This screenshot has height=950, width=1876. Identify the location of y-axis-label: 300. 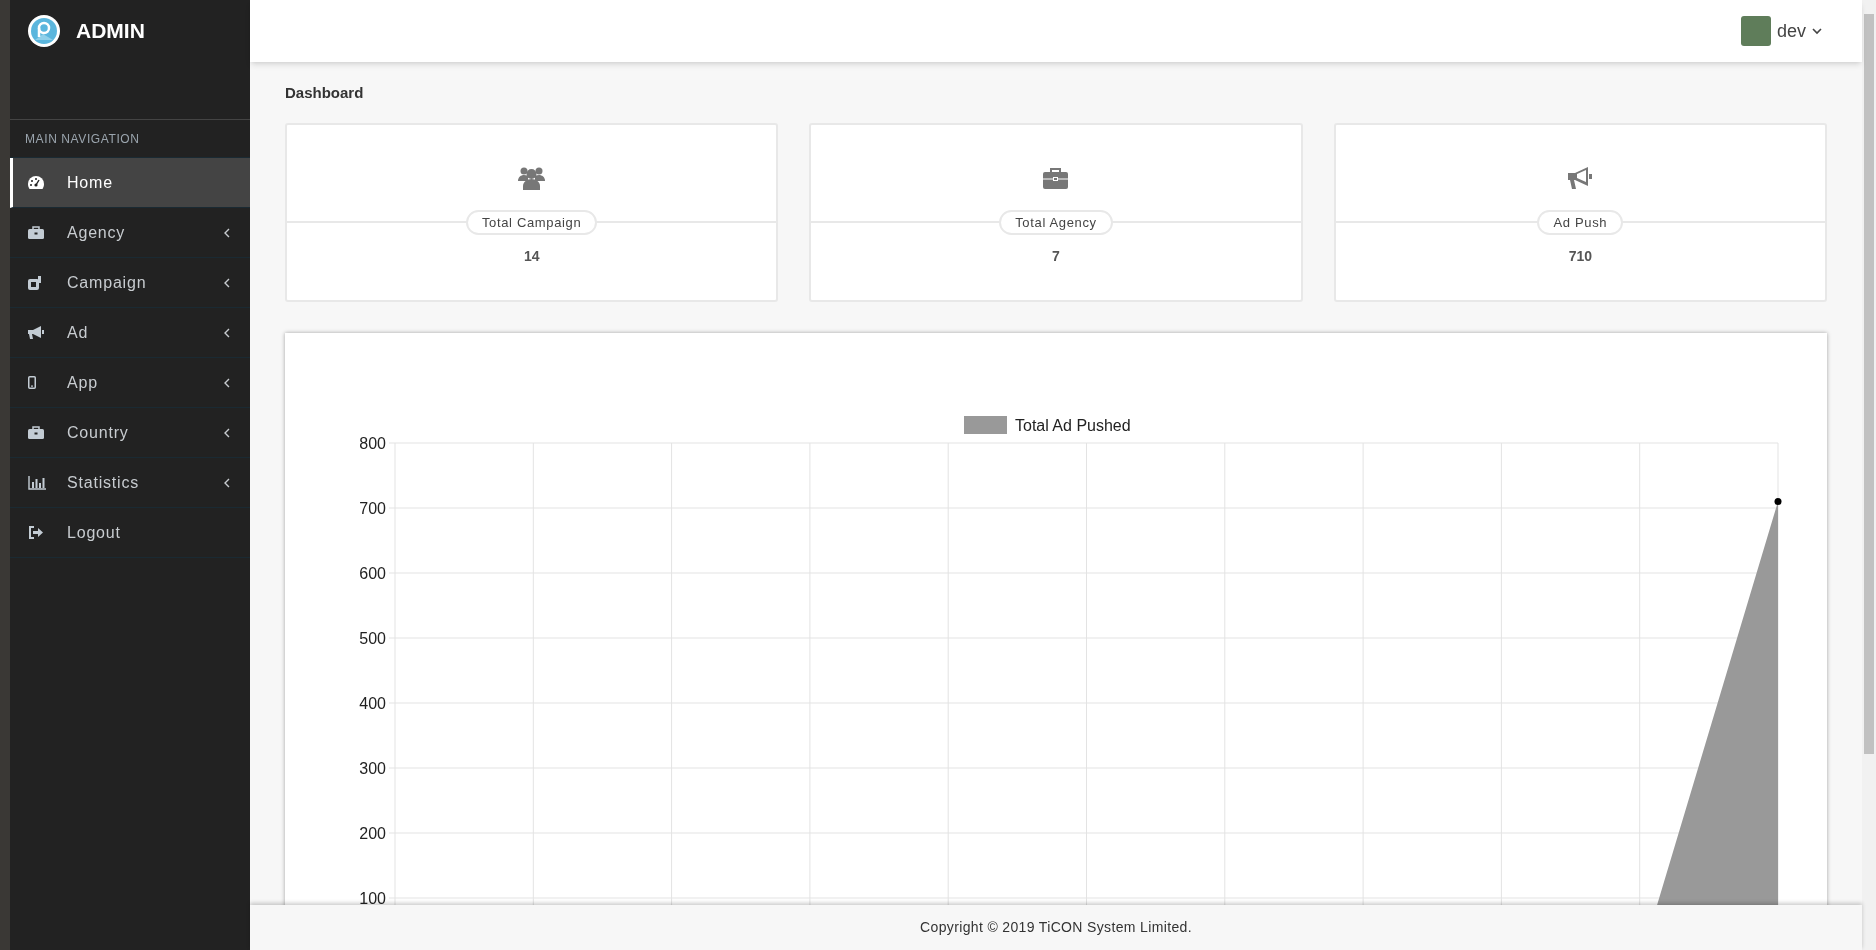
(372, 768).